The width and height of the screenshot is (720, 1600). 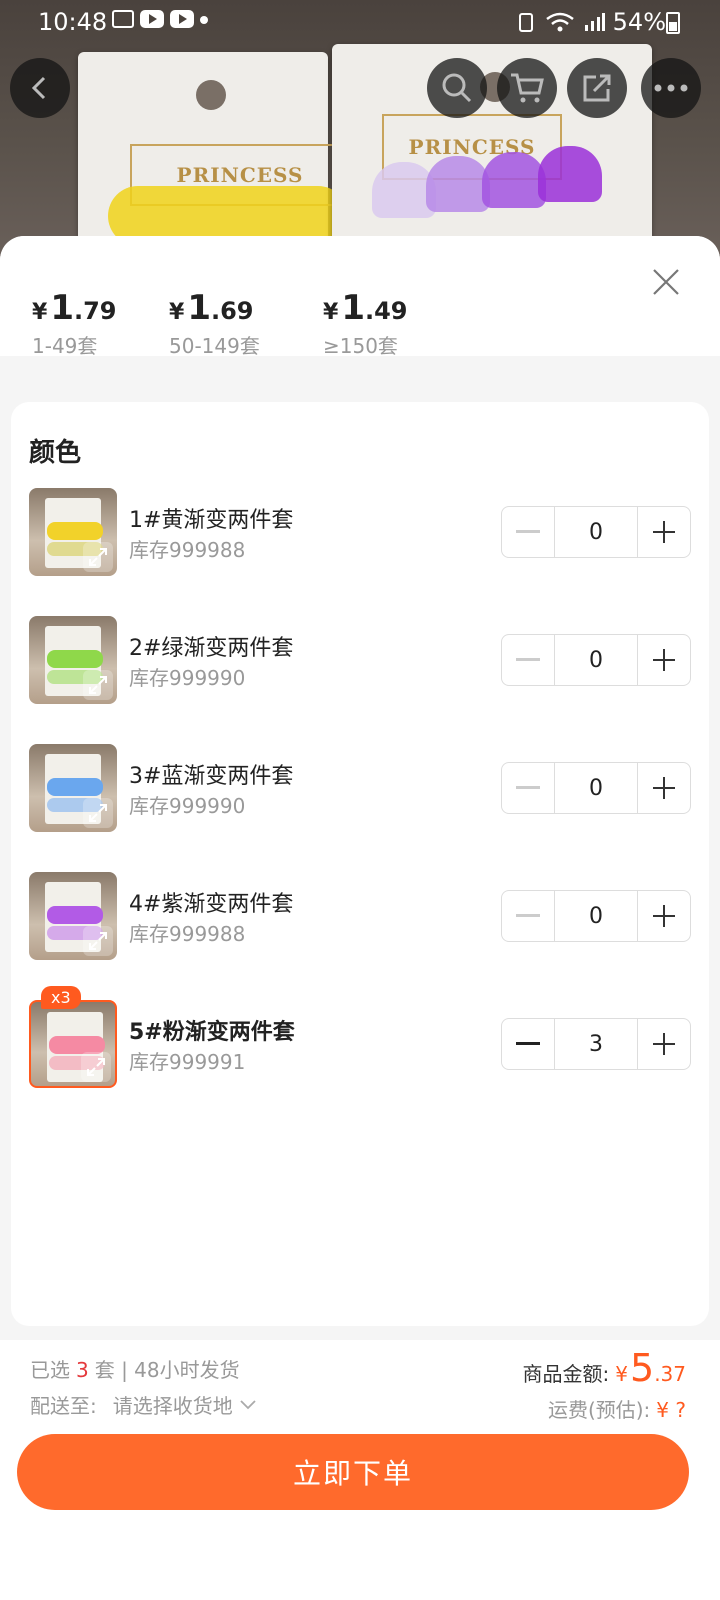 I want to click on amount-label: 商品金额:, so click(x=566, y=1374).